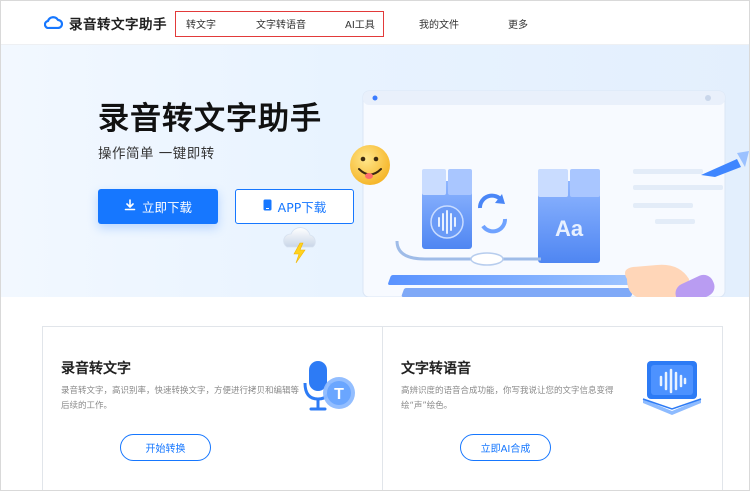 The image size is (750, 491). Describe the element at coordinates (96, 369) in the screenshot. I see `card-title: 录音转文字` at that location.